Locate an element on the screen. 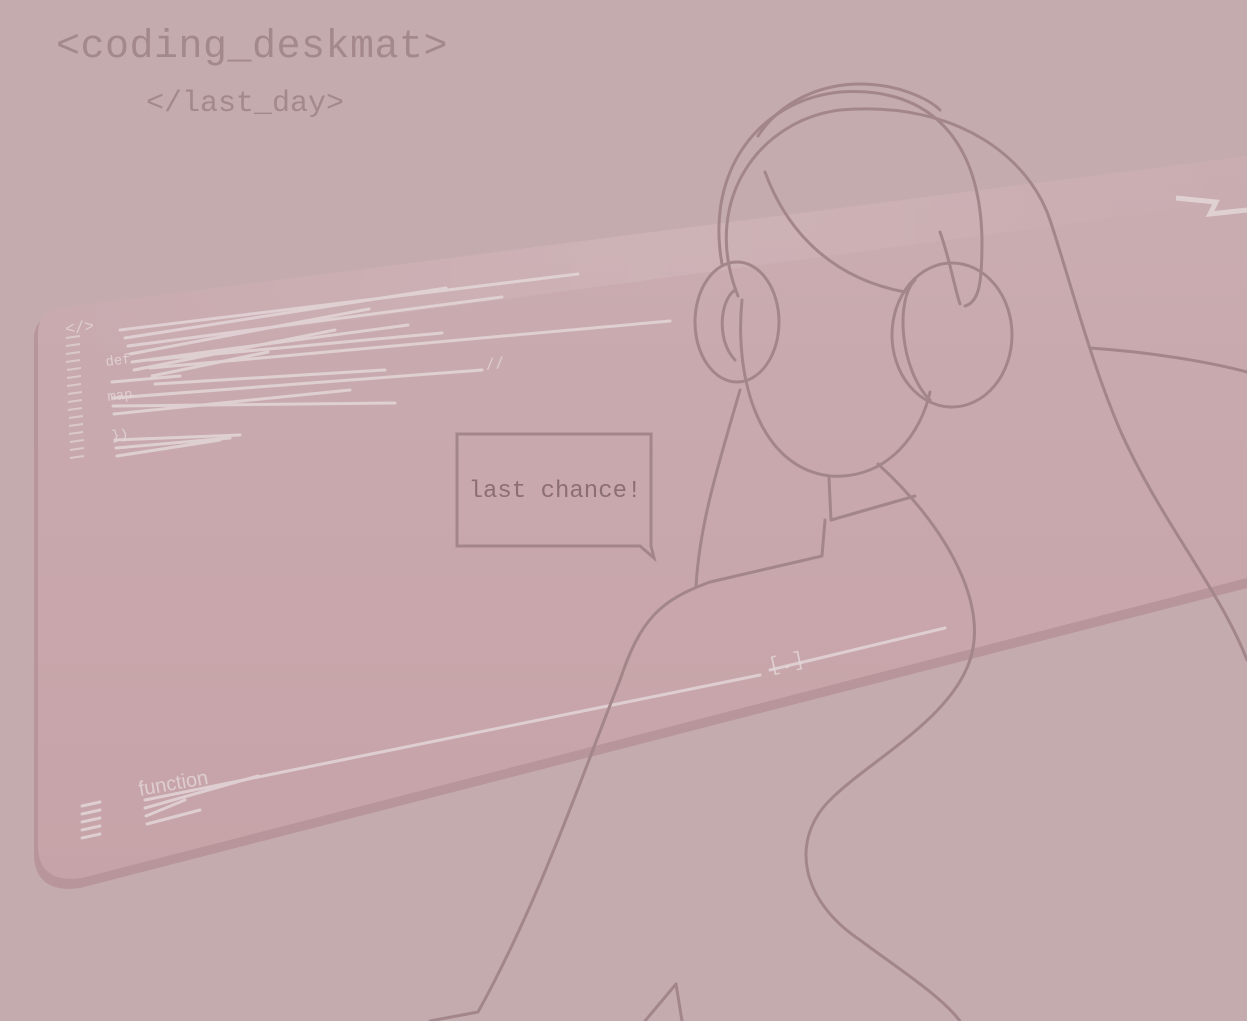 The image size is (1247, 1021). promo-subline: </last_day> is located at coordinates (245, 104).